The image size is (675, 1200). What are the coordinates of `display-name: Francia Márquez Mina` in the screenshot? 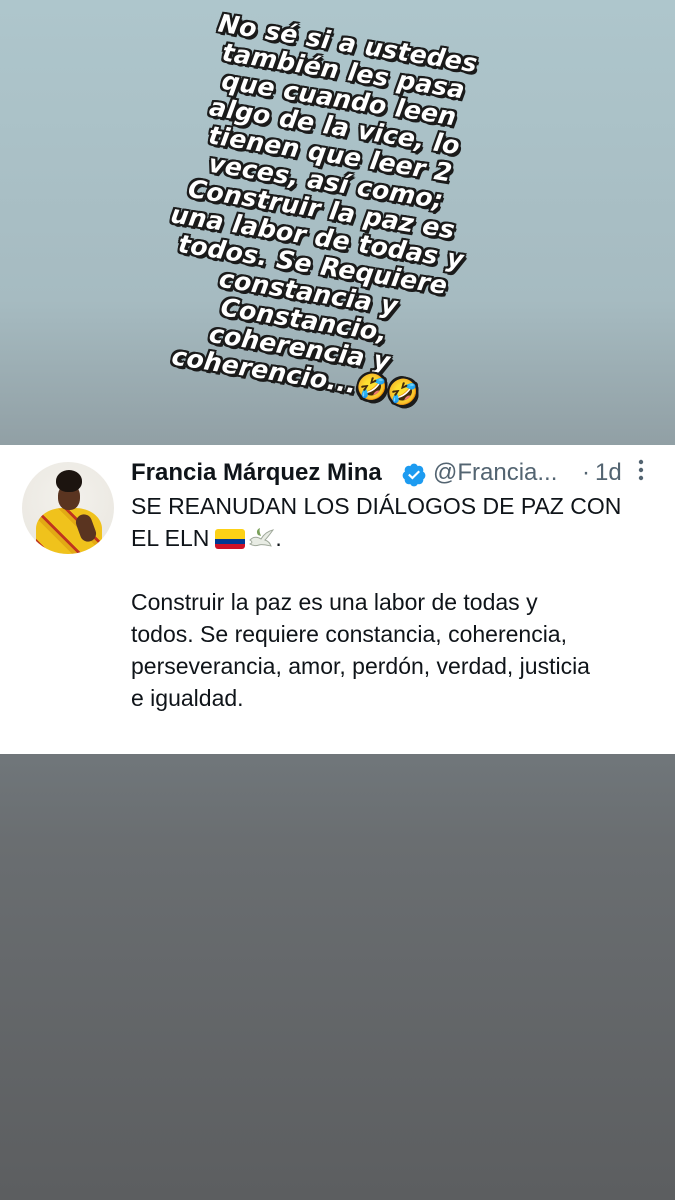 It's located at (256, 473).